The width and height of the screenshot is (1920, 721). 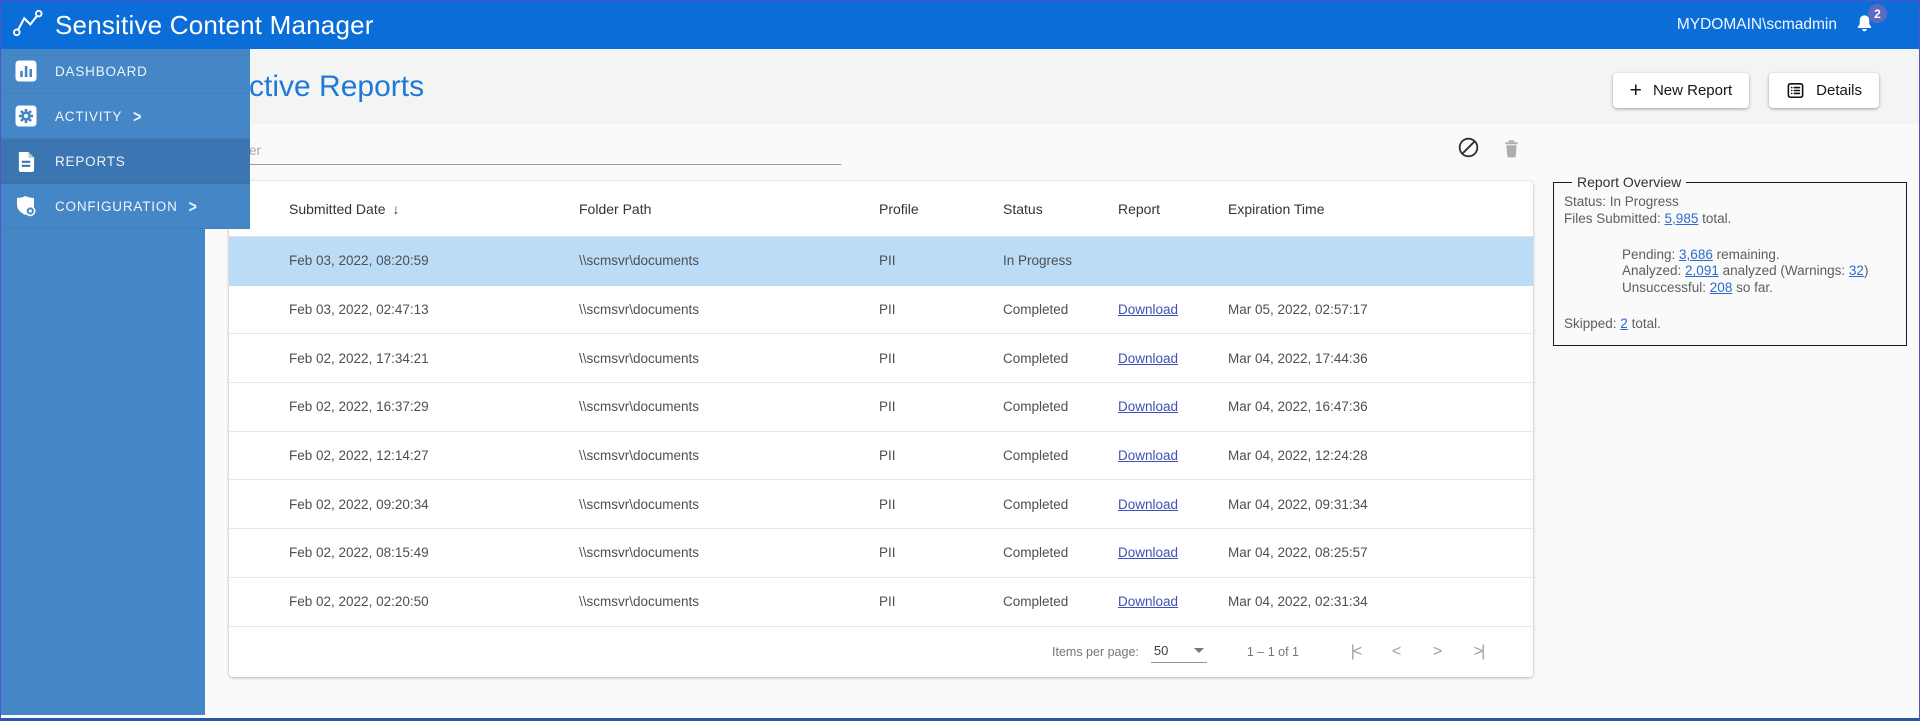 What do you see at coordinates (1469, 148) in the screenshot?
I see `cancel-report-icon` at bounding box center [1469, 148].